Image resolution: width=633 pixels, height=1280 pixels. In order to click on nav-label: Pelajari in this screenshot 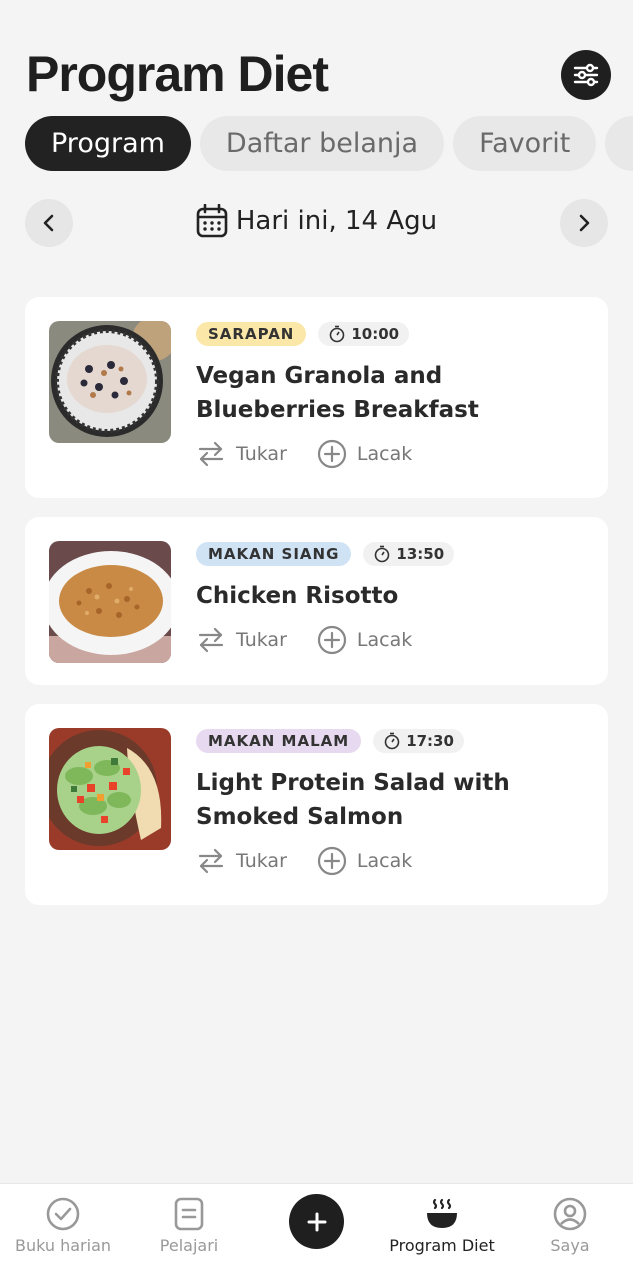, I will do `click(189, 1245)`.